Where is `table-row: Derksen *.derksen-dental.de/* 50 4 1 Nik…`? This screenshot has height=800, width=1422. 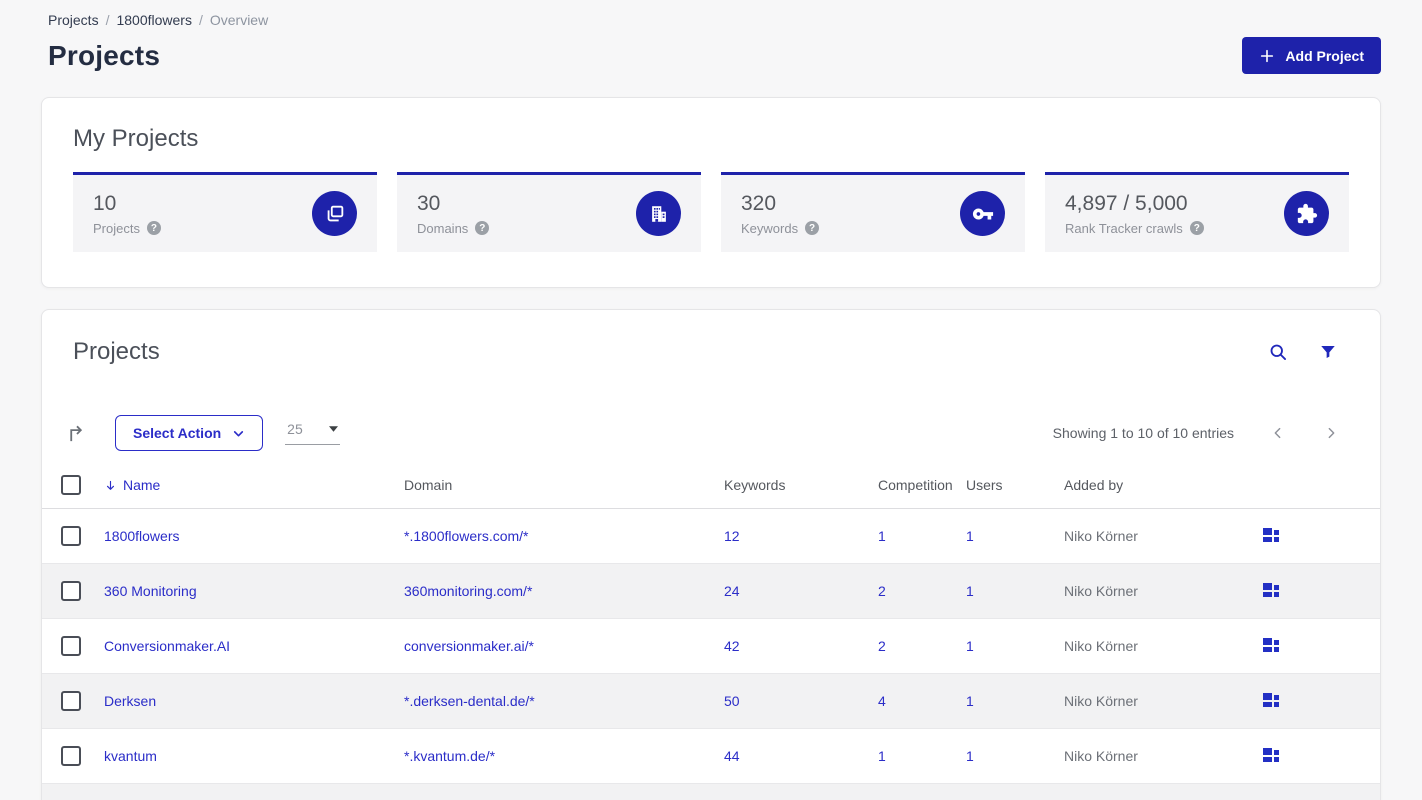 table-row: Derksen *.derksen-dental.de/* 50 4 1 Nik… is located at coordinates (711, 700).